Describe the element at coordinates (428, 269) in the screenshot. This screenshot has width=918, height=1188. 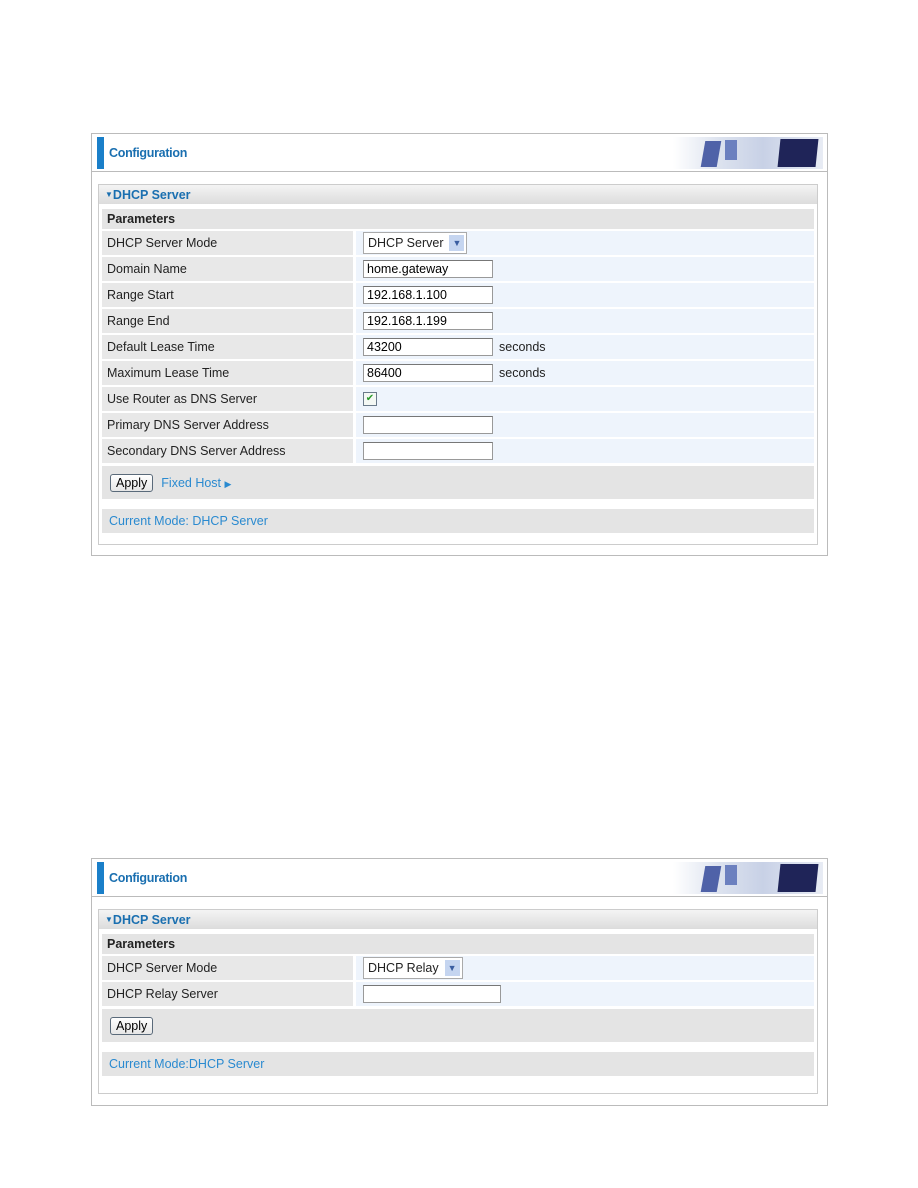
I see `domain-name-input` at that location.